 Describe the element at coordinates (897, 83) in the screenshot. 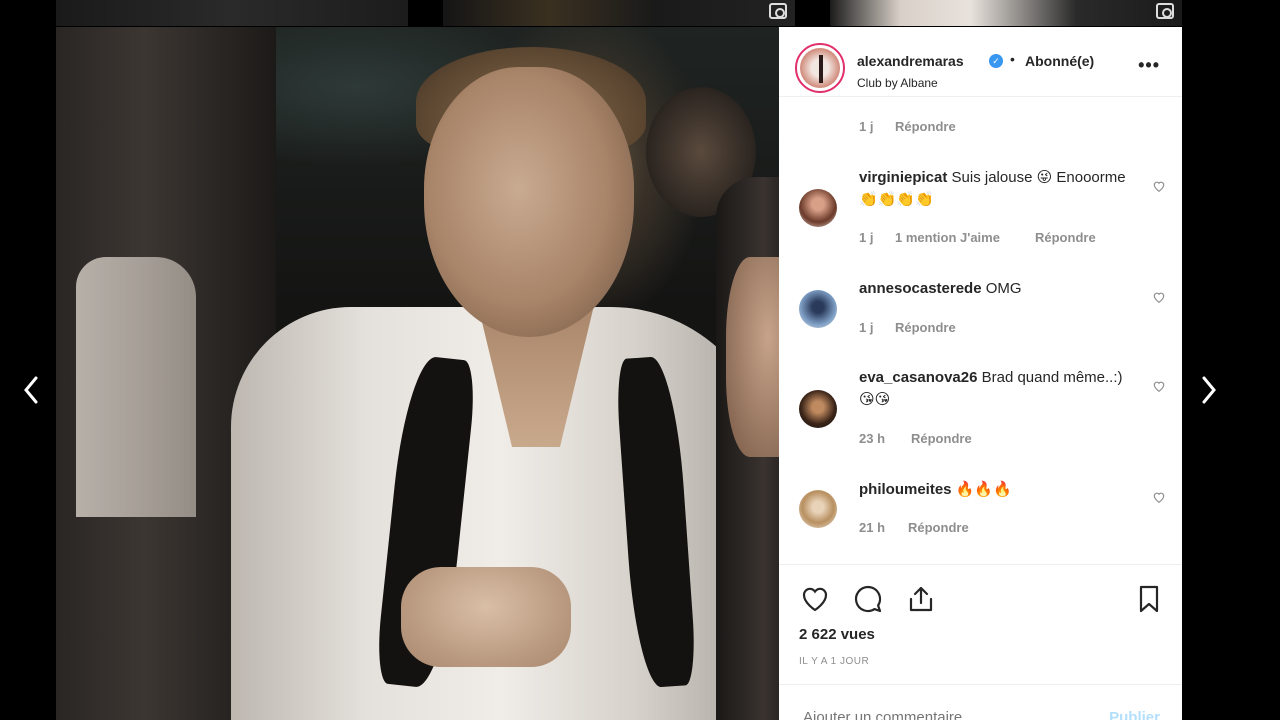

I see `location-link: Club by Albane` at that location.